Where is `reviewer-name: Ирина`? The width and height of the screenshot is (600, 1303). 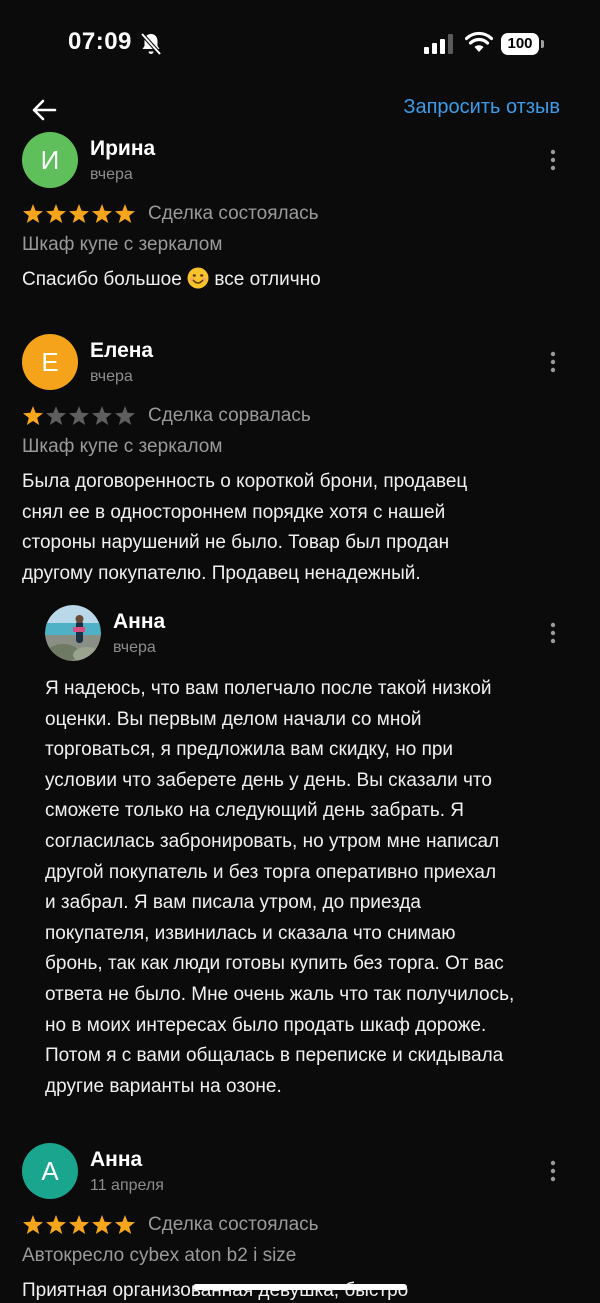 reviewer-name: Ирина is located at coordinates (123, 148).